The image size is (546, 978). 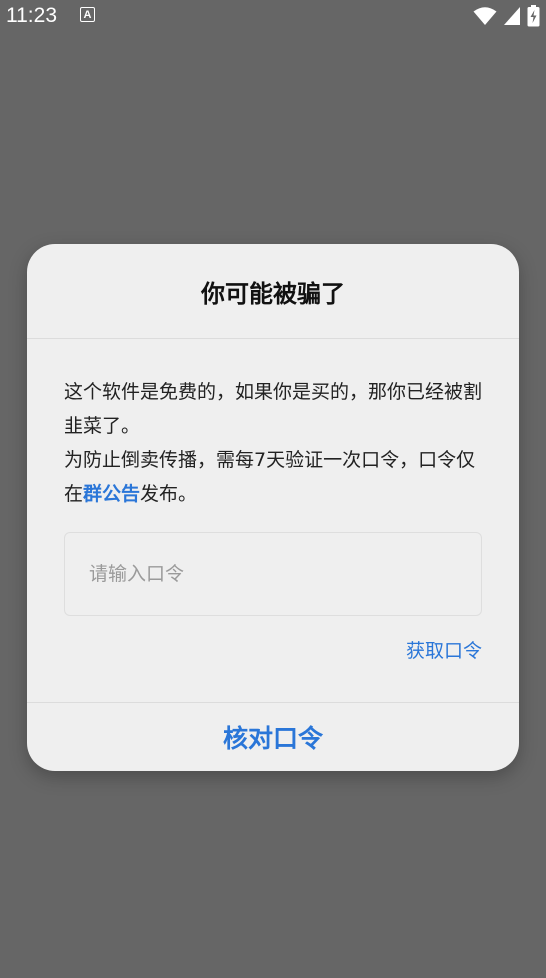 I want to click on get-passcode-link: 获取口令, so click(x=444, y=651).